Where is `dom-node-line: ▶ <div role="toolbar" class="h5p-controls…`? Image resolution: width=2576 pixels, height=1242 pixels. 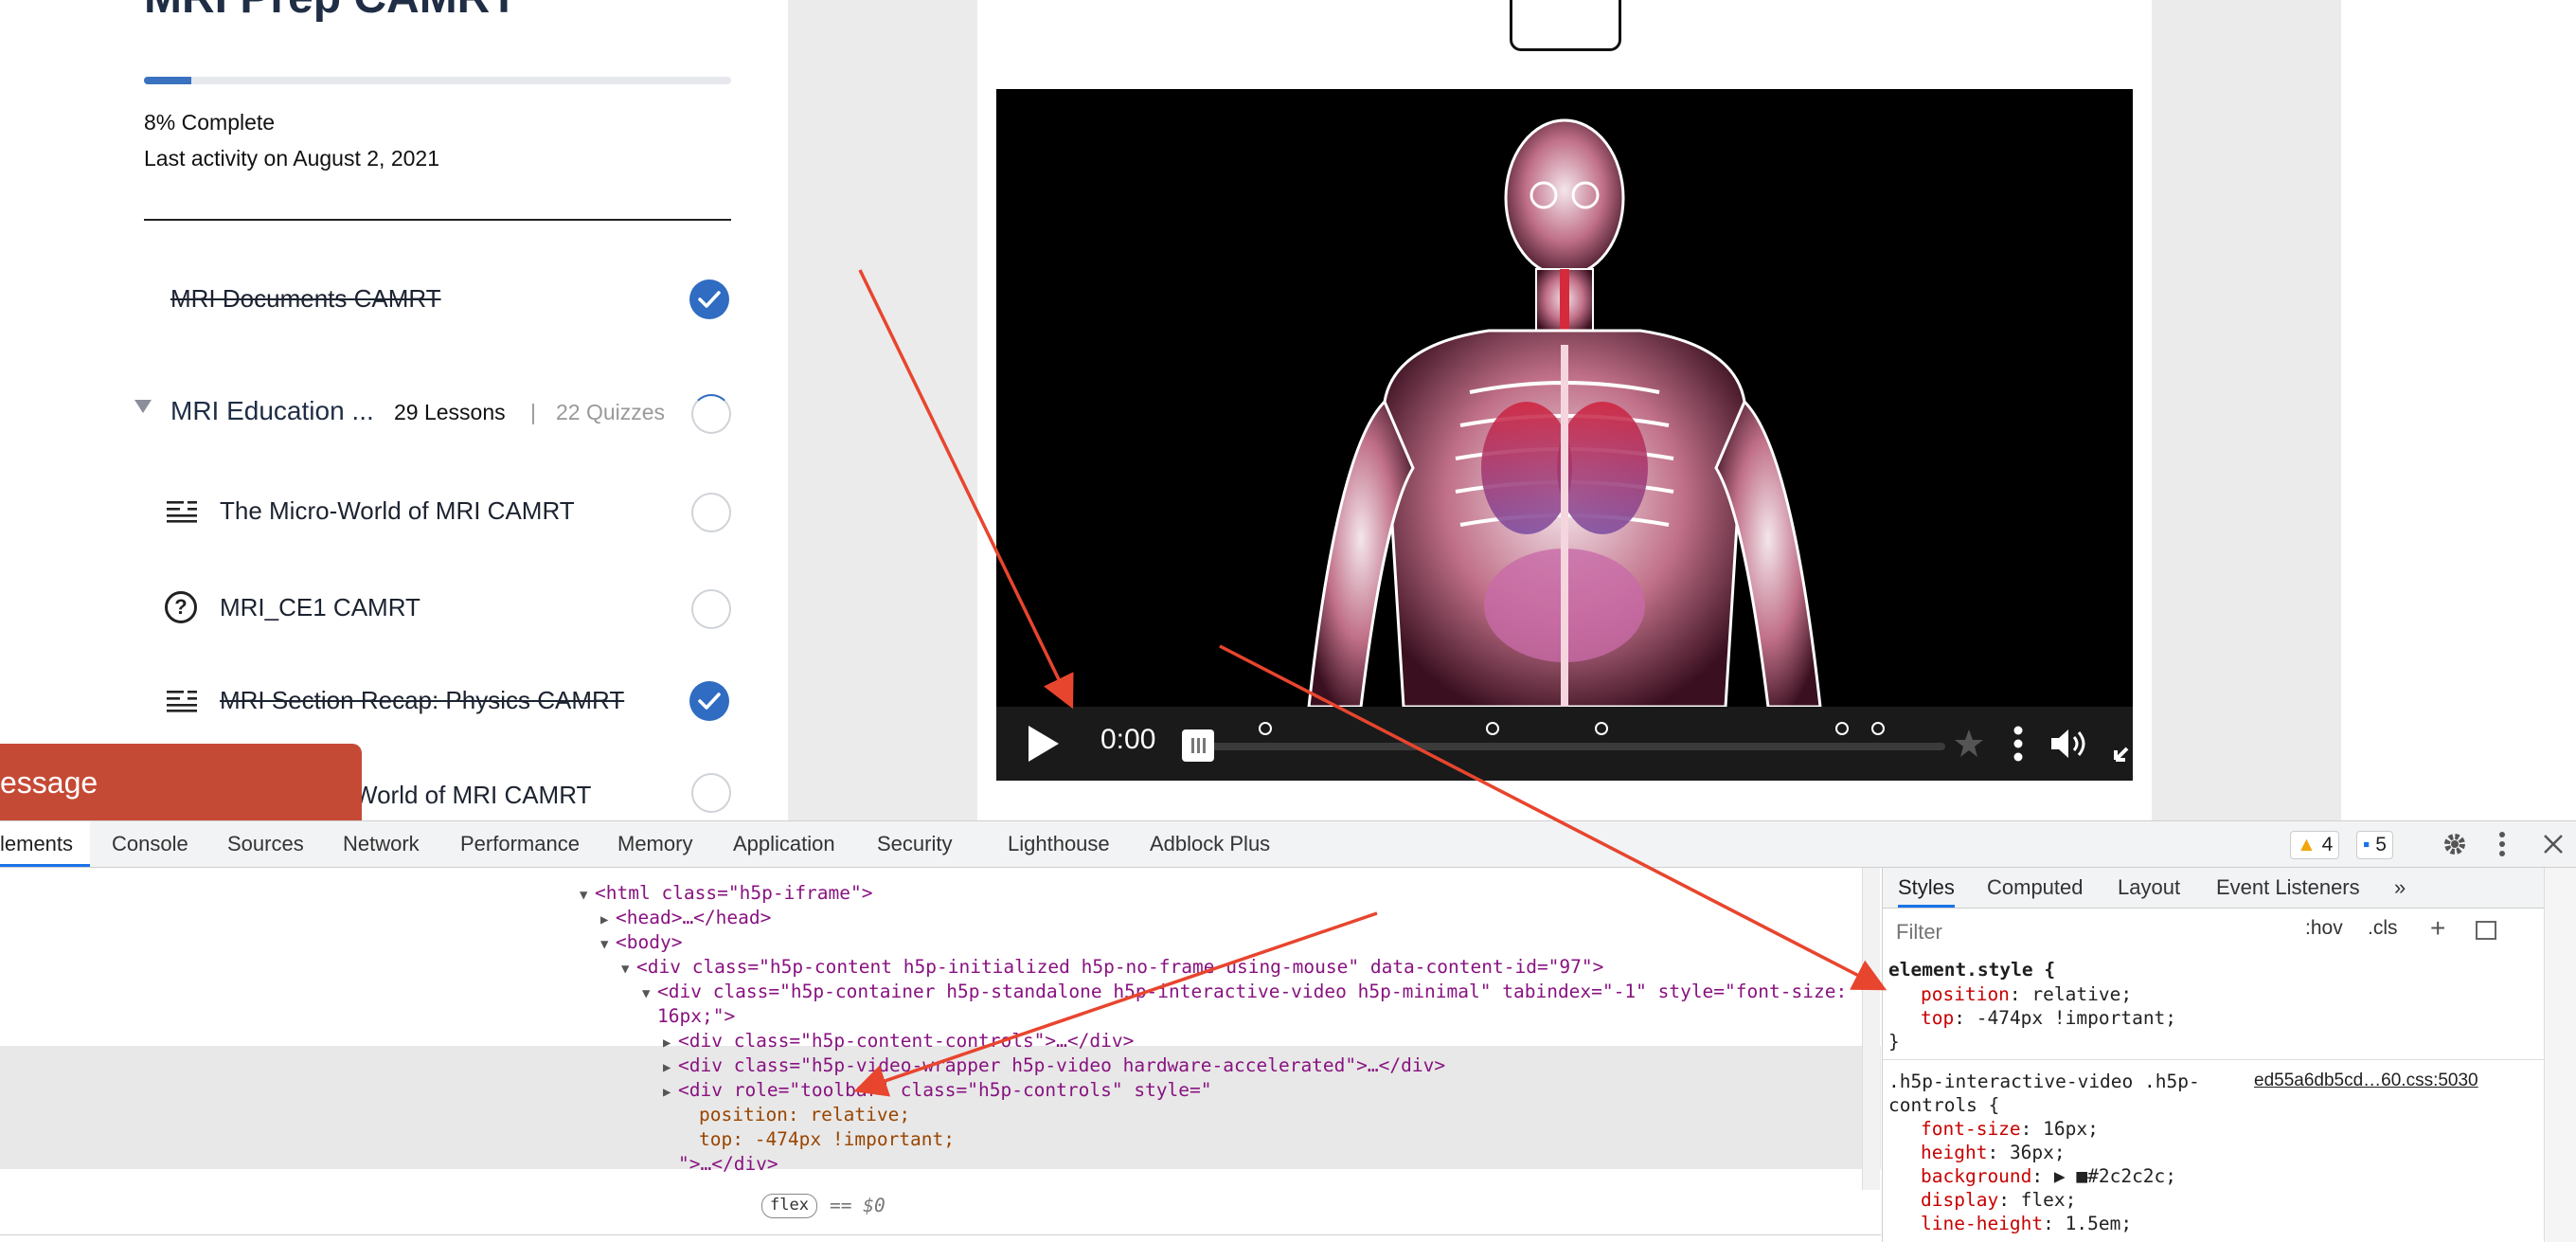 dom-node-line: ▶ <div role="toolbar" class="h5p-controls… is located at coordinates (937, 1090).